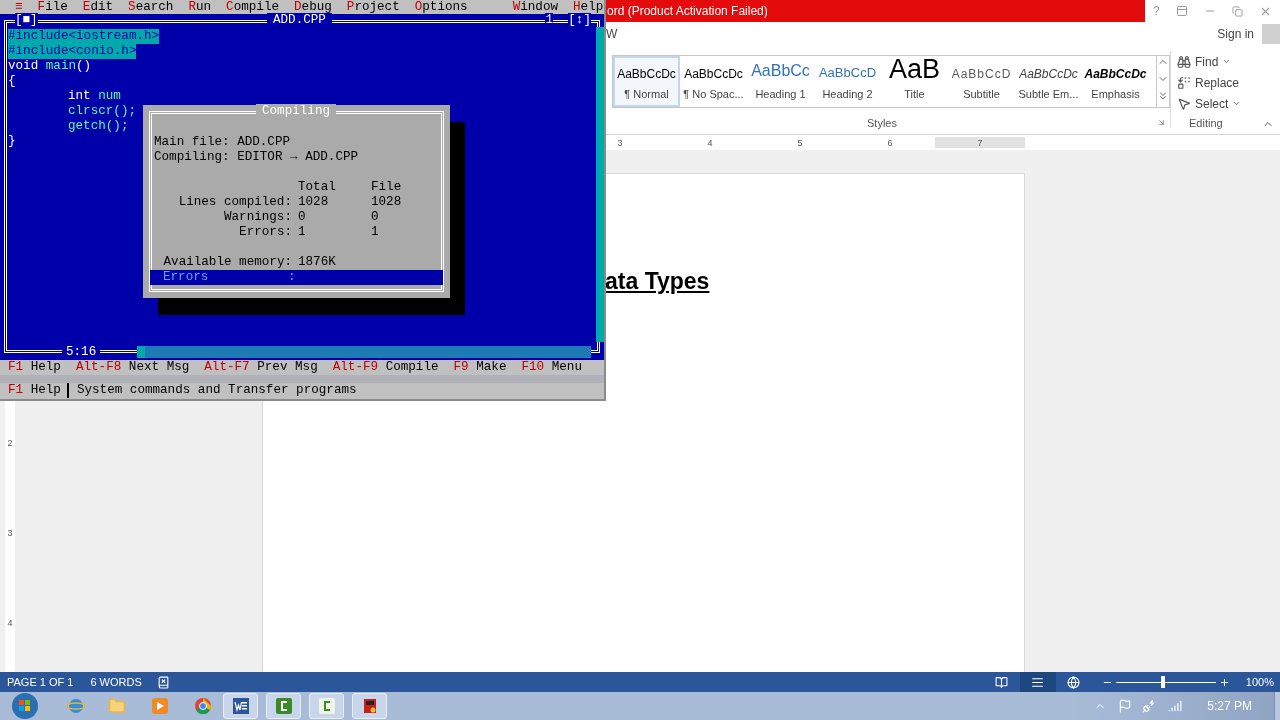 The height and width of the screenshot is (720, 1280). What do you see at coordinates (373, 7) in the screenshot?
I see `menu-item: Project` at bounding box center [373, 7].